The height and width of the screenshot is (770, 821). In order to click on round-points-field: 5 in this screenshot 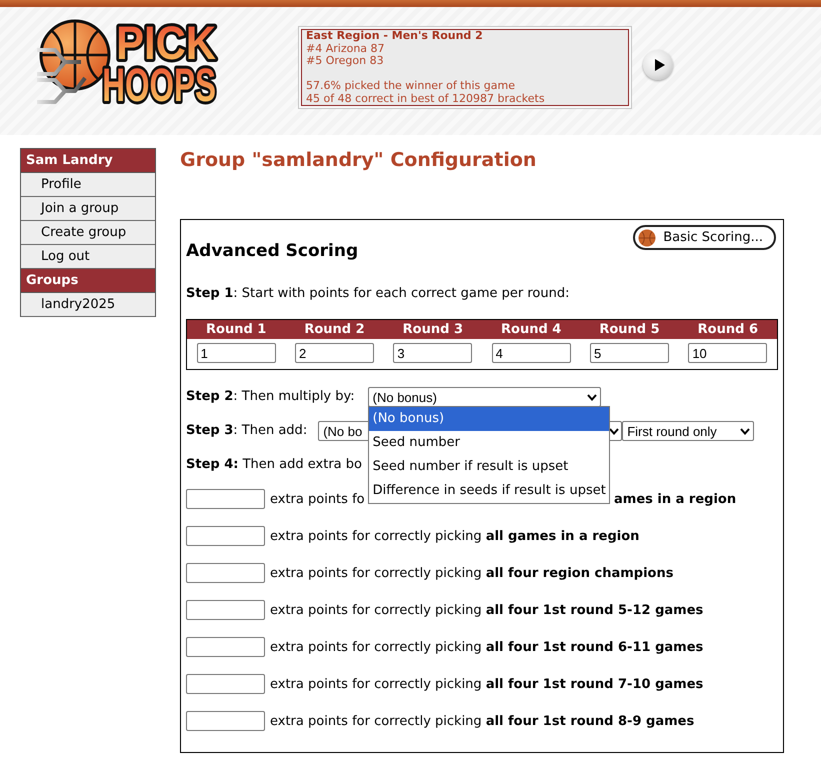, I will do `click(629, 353)`.